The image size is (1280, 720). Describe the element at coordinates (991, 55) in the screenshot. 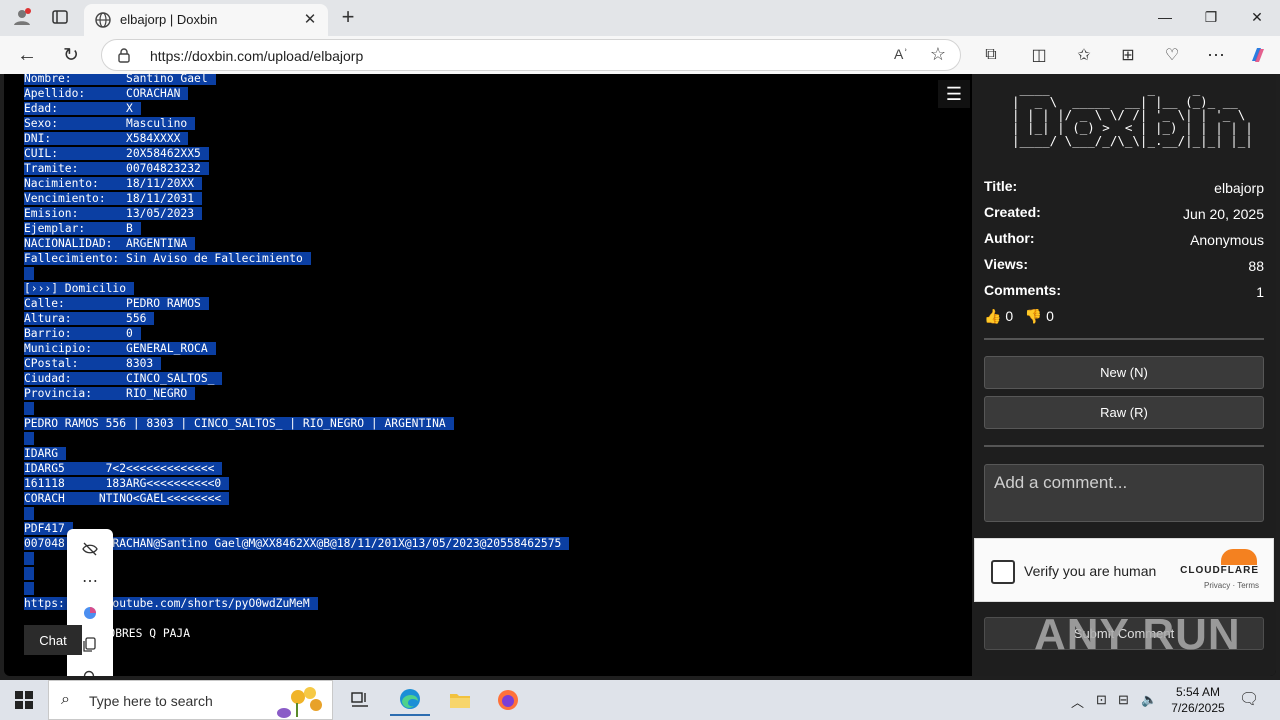

I see `extensions-icon: ⧉` at that location.